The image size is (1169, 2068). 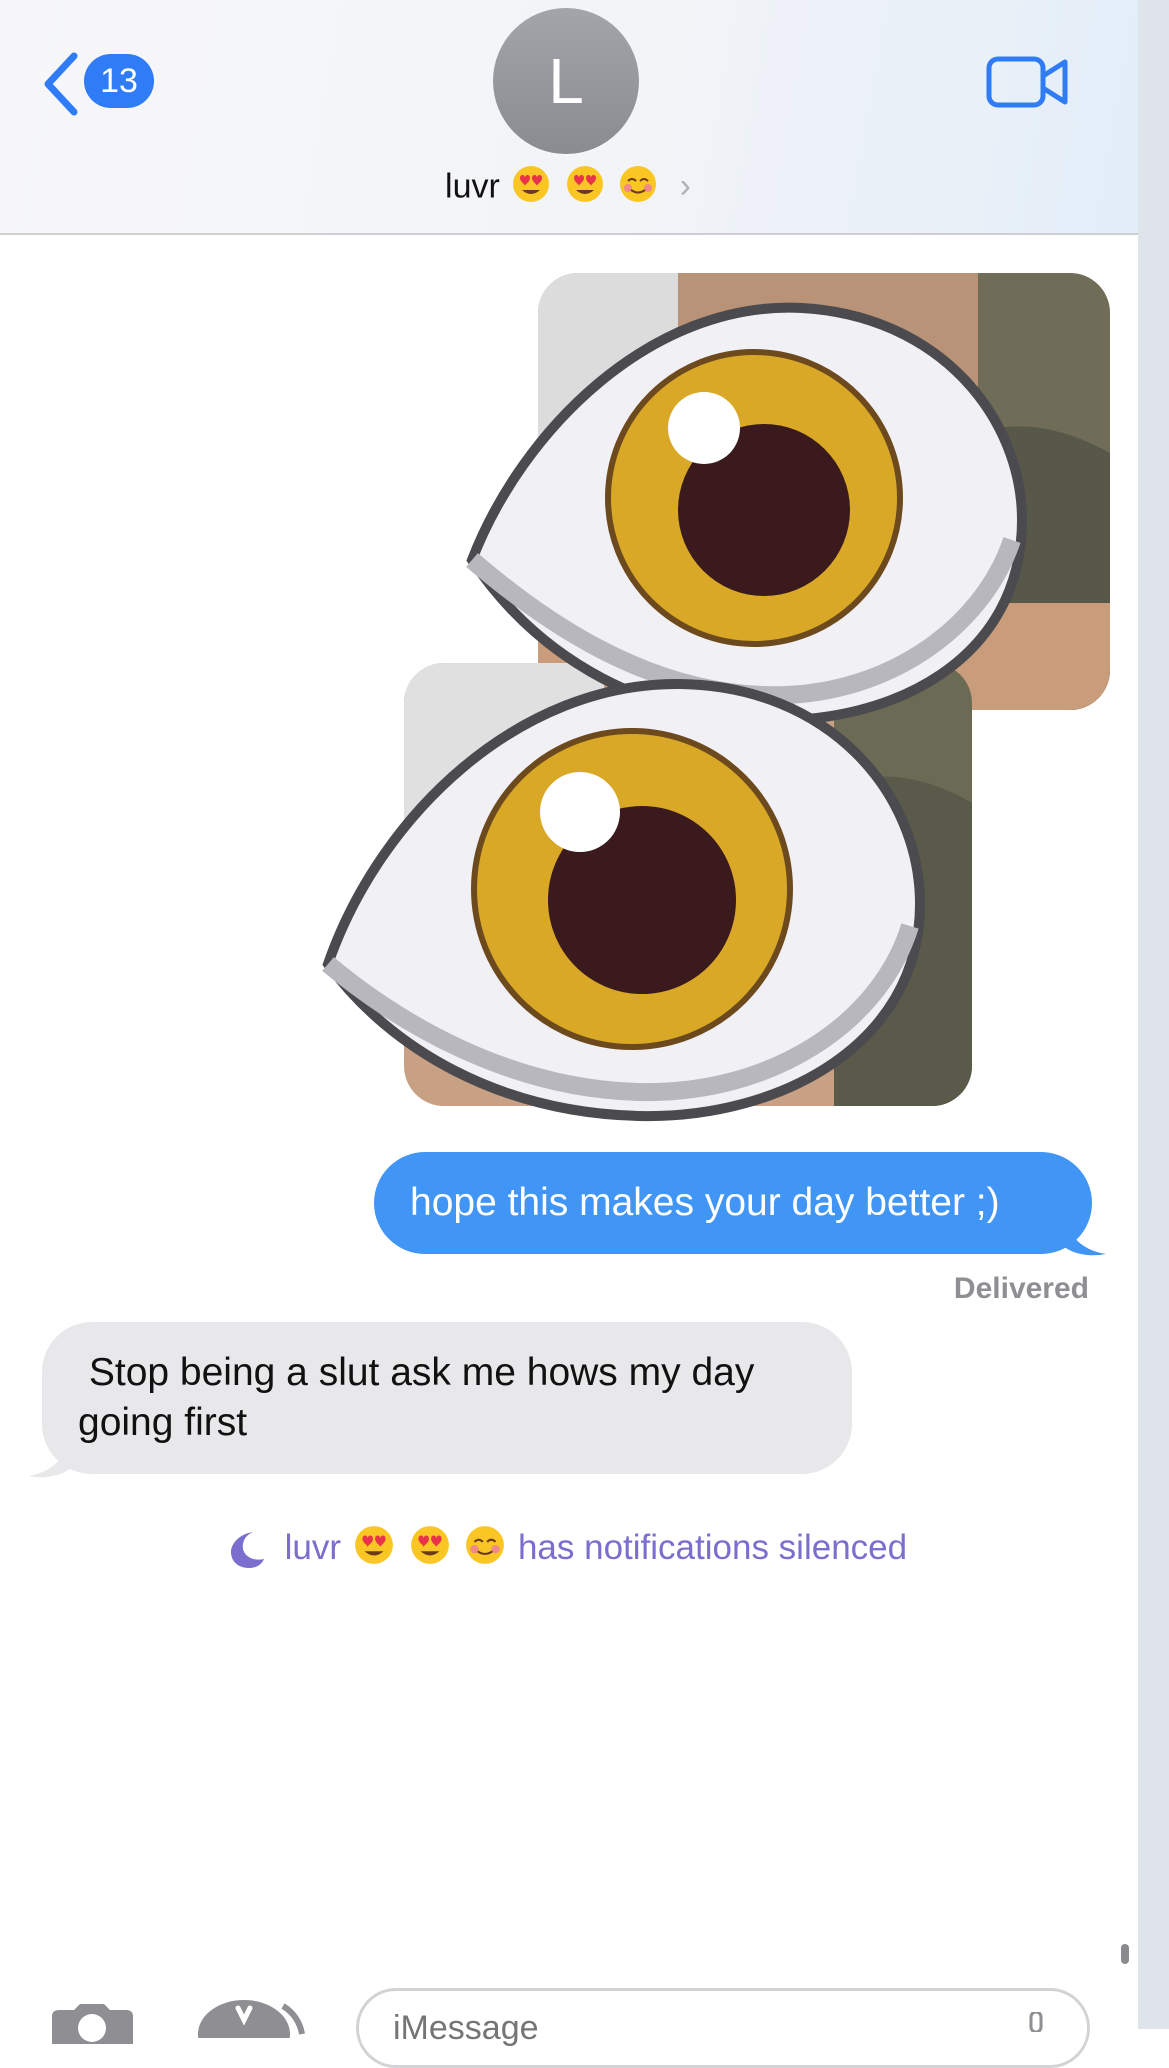 What do you see at coordinates (733, 1203) in the screenshot?
I see `outgoing-message-bubble: hope this makes your day better ;)` at bounding box center [733, 1203].